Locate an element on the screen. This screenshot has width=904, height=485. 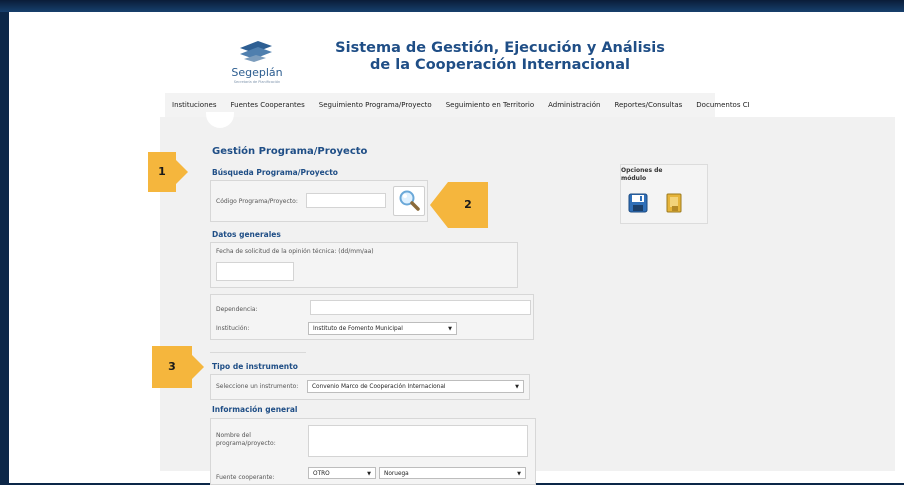
system-title-line1: Sistema de Gestión, Ejecución y Análisis is located at coordinates (500, 48).